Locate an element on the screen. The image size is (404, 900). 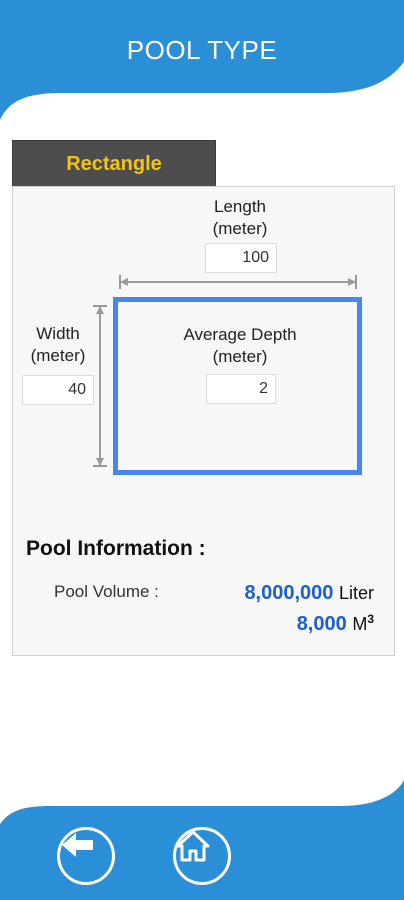
liters-unit: Liter is located at coordinates (356, 593).